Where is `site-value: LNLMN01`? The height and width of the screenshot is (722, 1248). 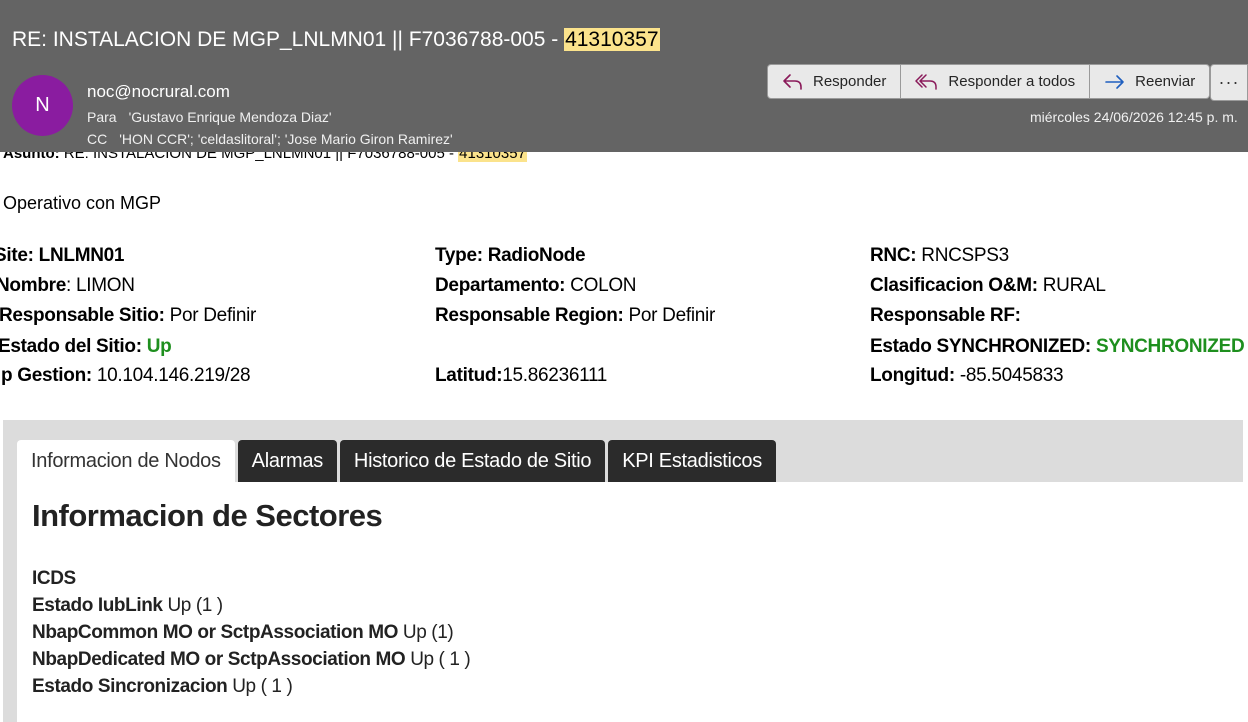 site-value: LNLMN01 is located at coordinates (81, 255).